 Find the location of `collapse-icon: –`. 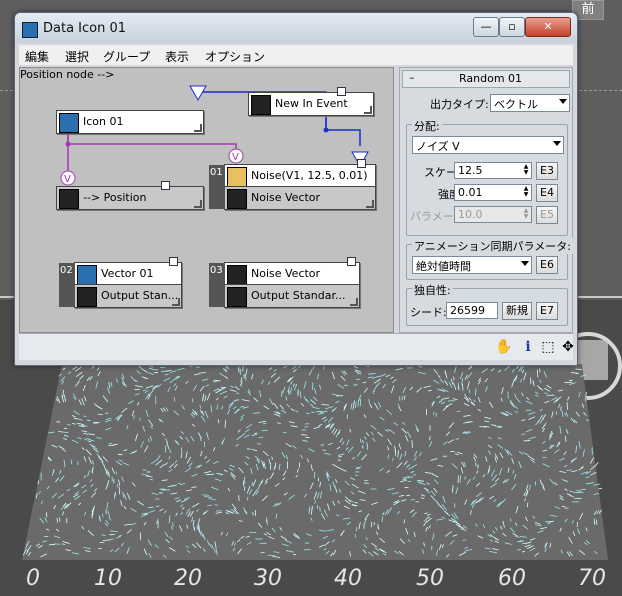

collapse-icon: – is located at coordinates (412, 77).